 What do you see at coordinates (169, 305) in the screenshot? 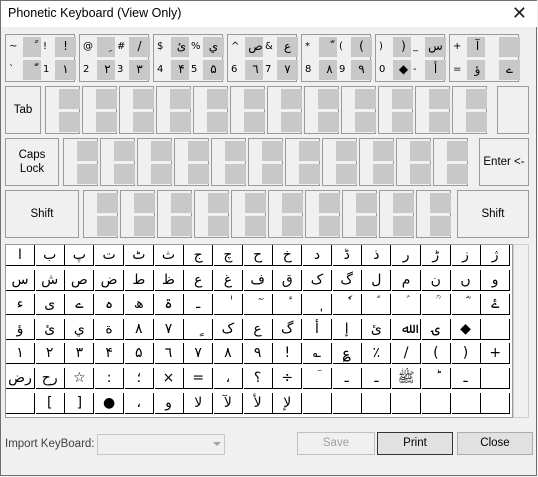
I see `palette-cell: ۃ` at bounding box center [169, 305].